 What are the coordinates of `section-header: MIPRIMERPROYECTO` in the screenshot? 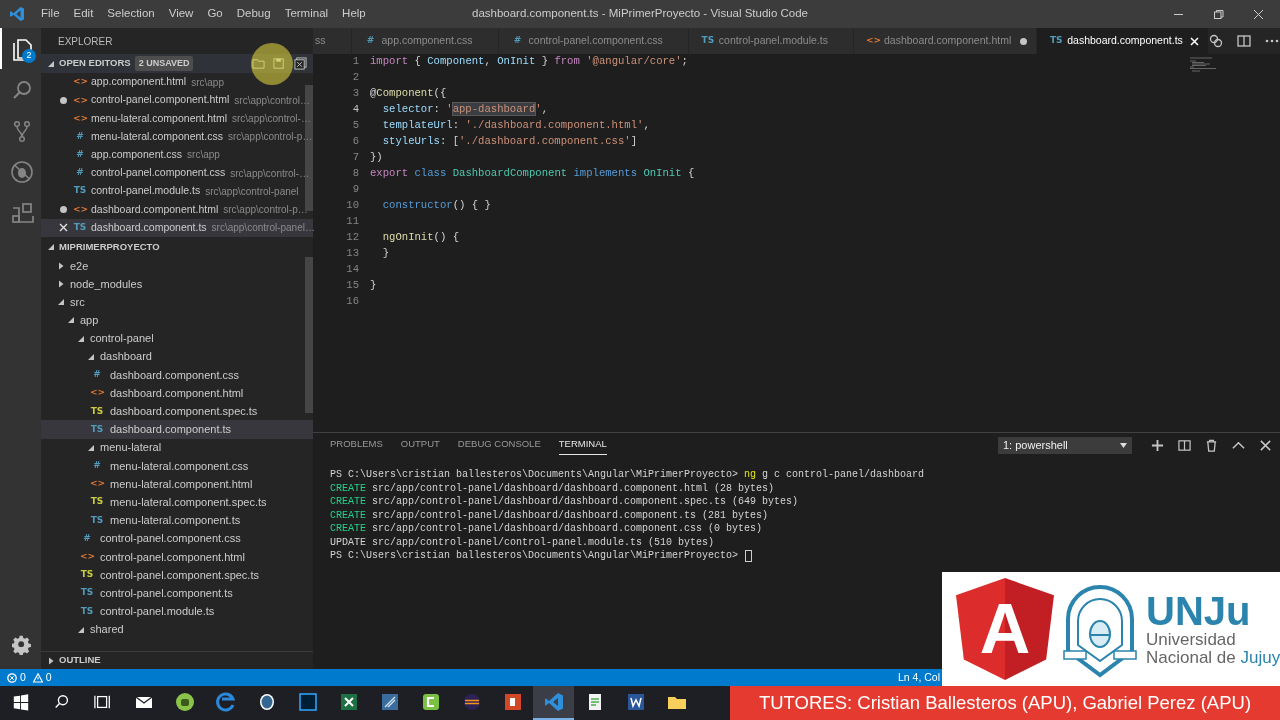 It's located at (177, 246).